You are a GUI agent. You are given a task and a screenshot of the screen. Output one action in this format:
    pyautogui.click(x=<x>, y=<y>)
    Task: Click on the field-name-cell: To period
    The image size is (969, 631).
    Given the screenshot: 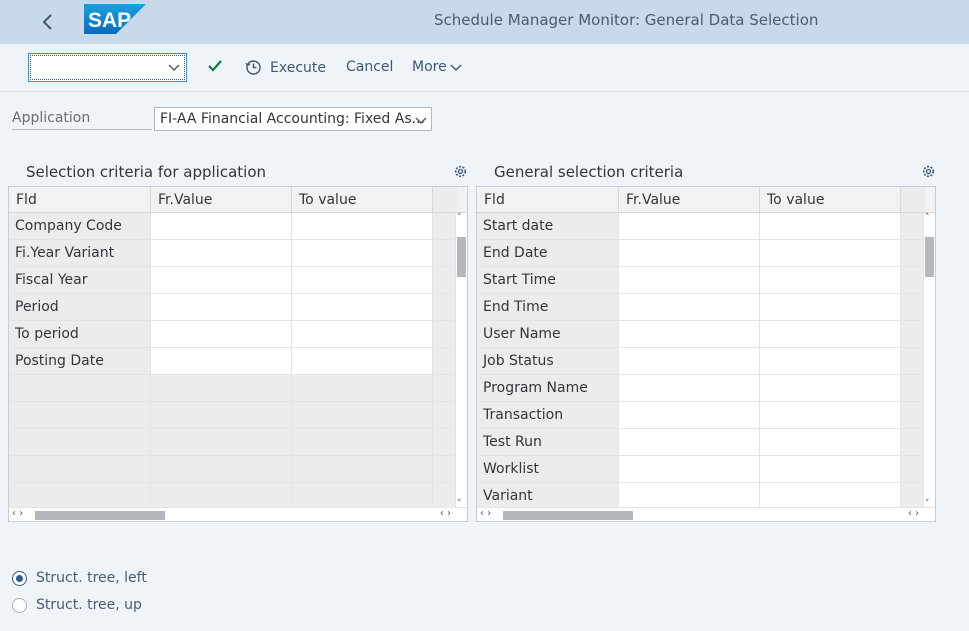 What is the action you would take?
    pyautogui.click(x=80, y=334)
    